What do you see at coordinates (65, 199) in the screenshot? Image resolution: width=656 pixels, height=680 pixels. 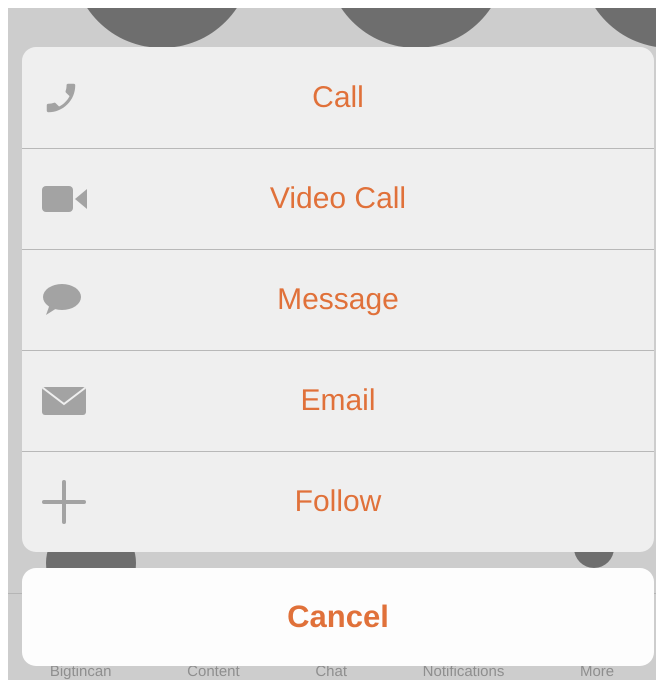 I see `video-camera-icon` at bounding box center [65, 199].